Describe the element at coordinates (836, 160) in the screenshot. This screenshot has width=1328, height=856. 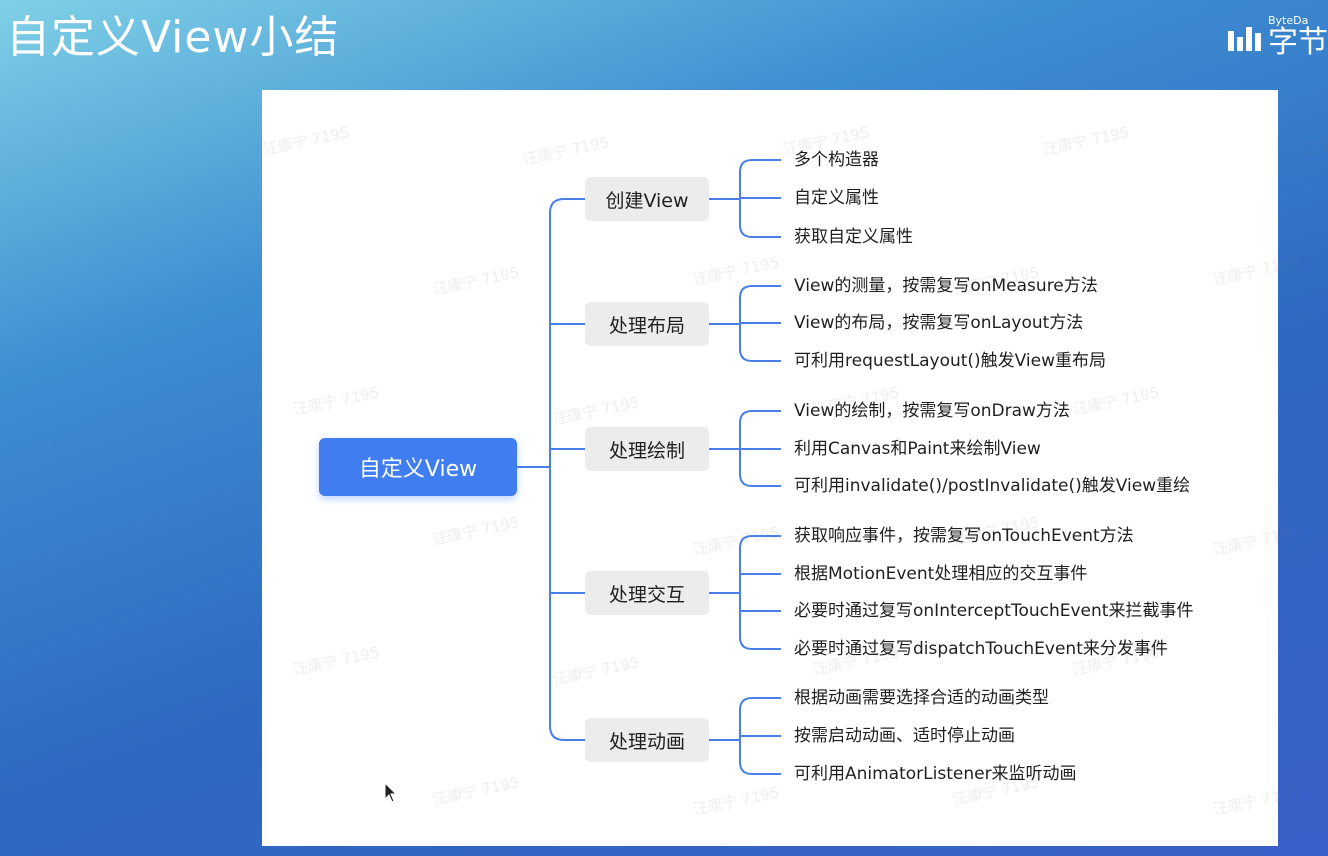
I see `leaf-item: 多个构造器` at that location.